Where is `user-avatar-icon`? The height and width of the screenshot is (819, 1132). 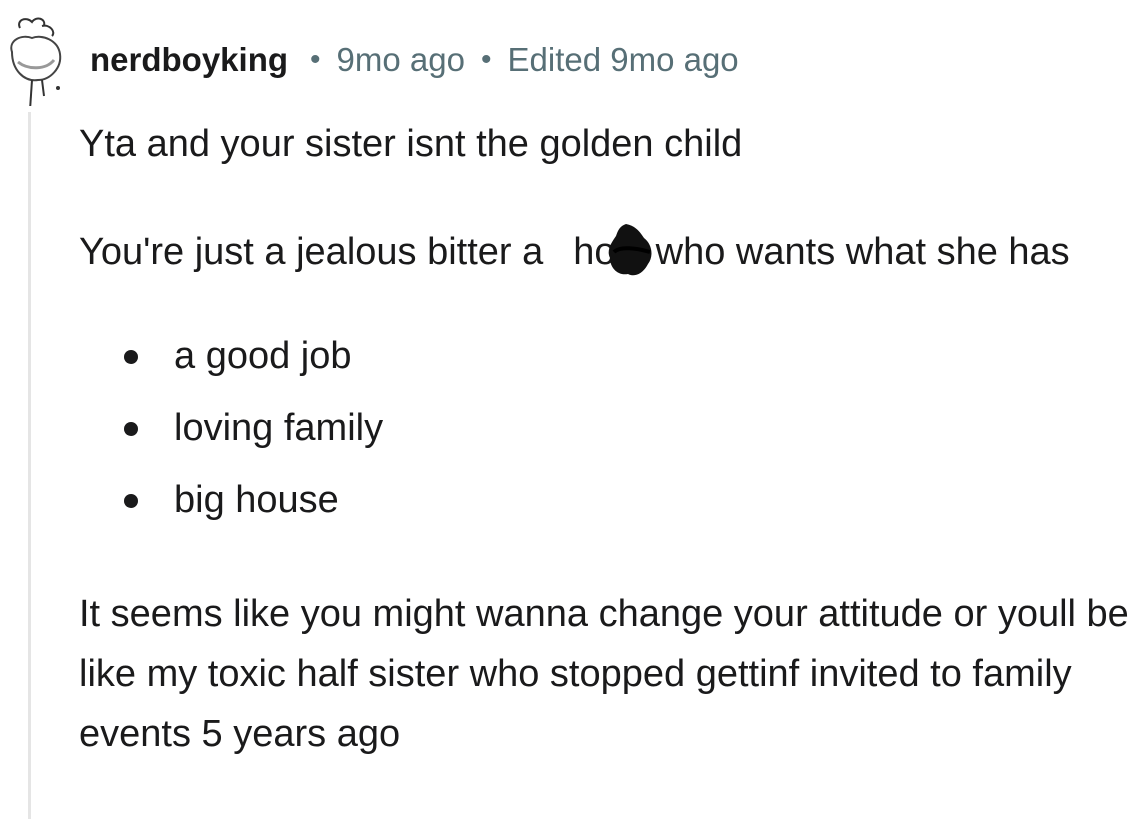
user-avatar-icon is located at coordinates (34, 58).